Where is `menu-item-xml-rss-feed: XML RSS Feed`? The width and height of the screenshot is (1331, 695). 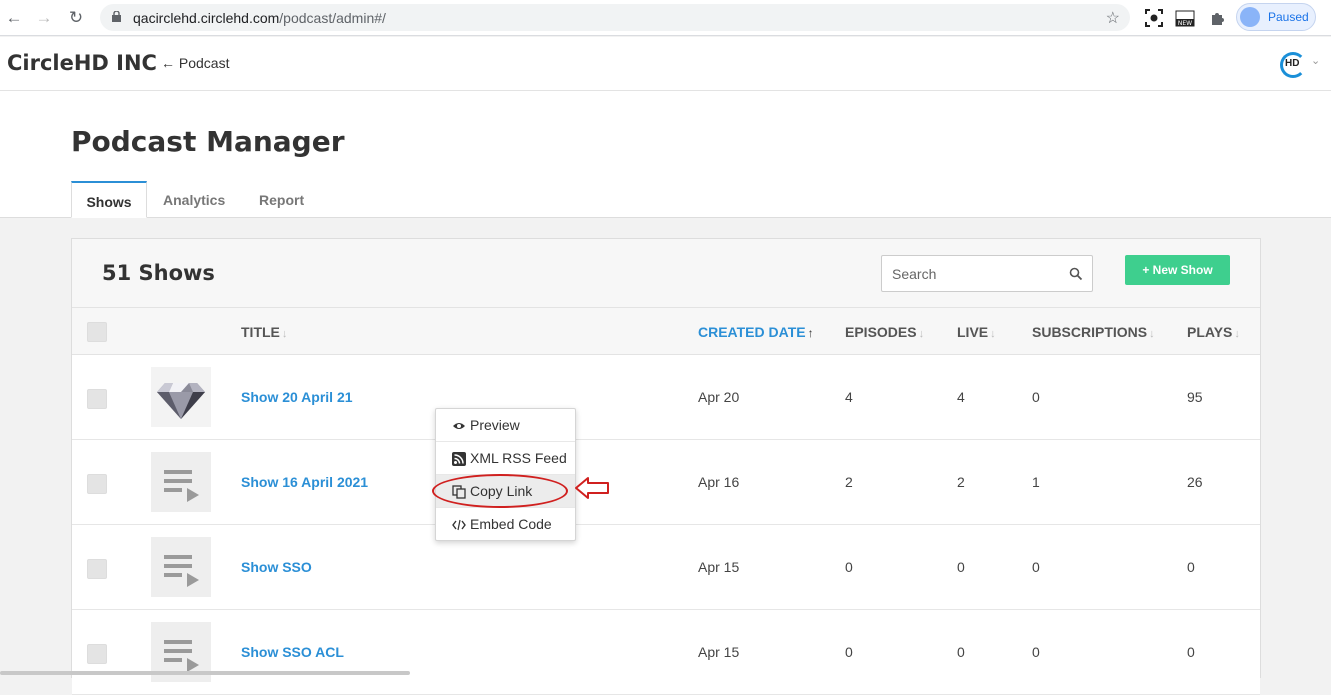 menu-item-xml-rss-feed: XML RSS Feed is located at coordinates (505, 458).